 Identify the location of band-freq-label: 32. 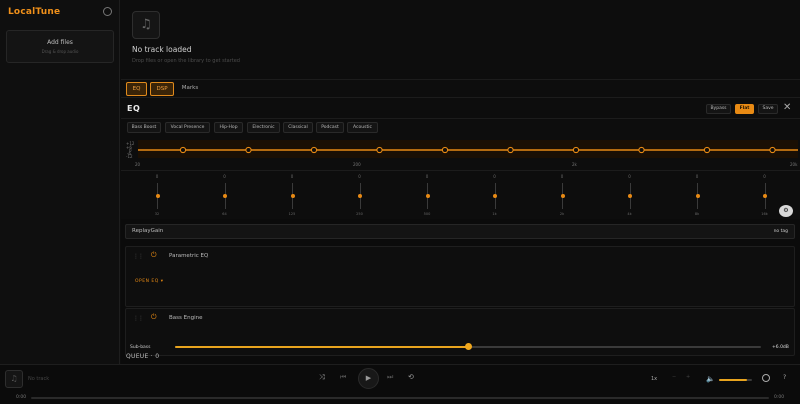
(157, 214).